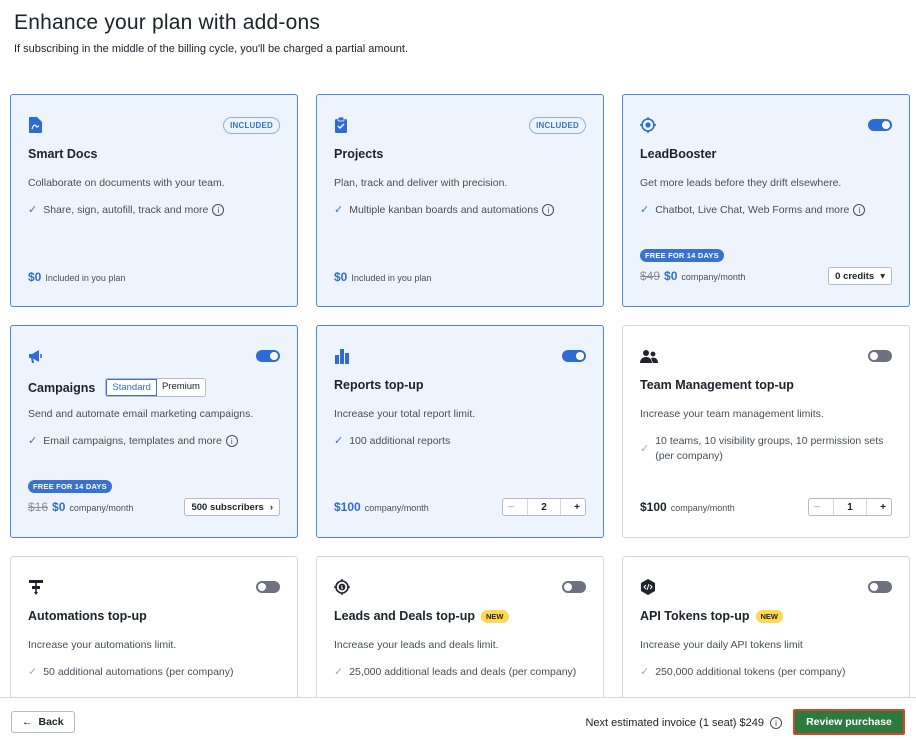 This screenshot has height=740, width=916. I want to click on addon-name: LeadBooster, so click(678, 154).